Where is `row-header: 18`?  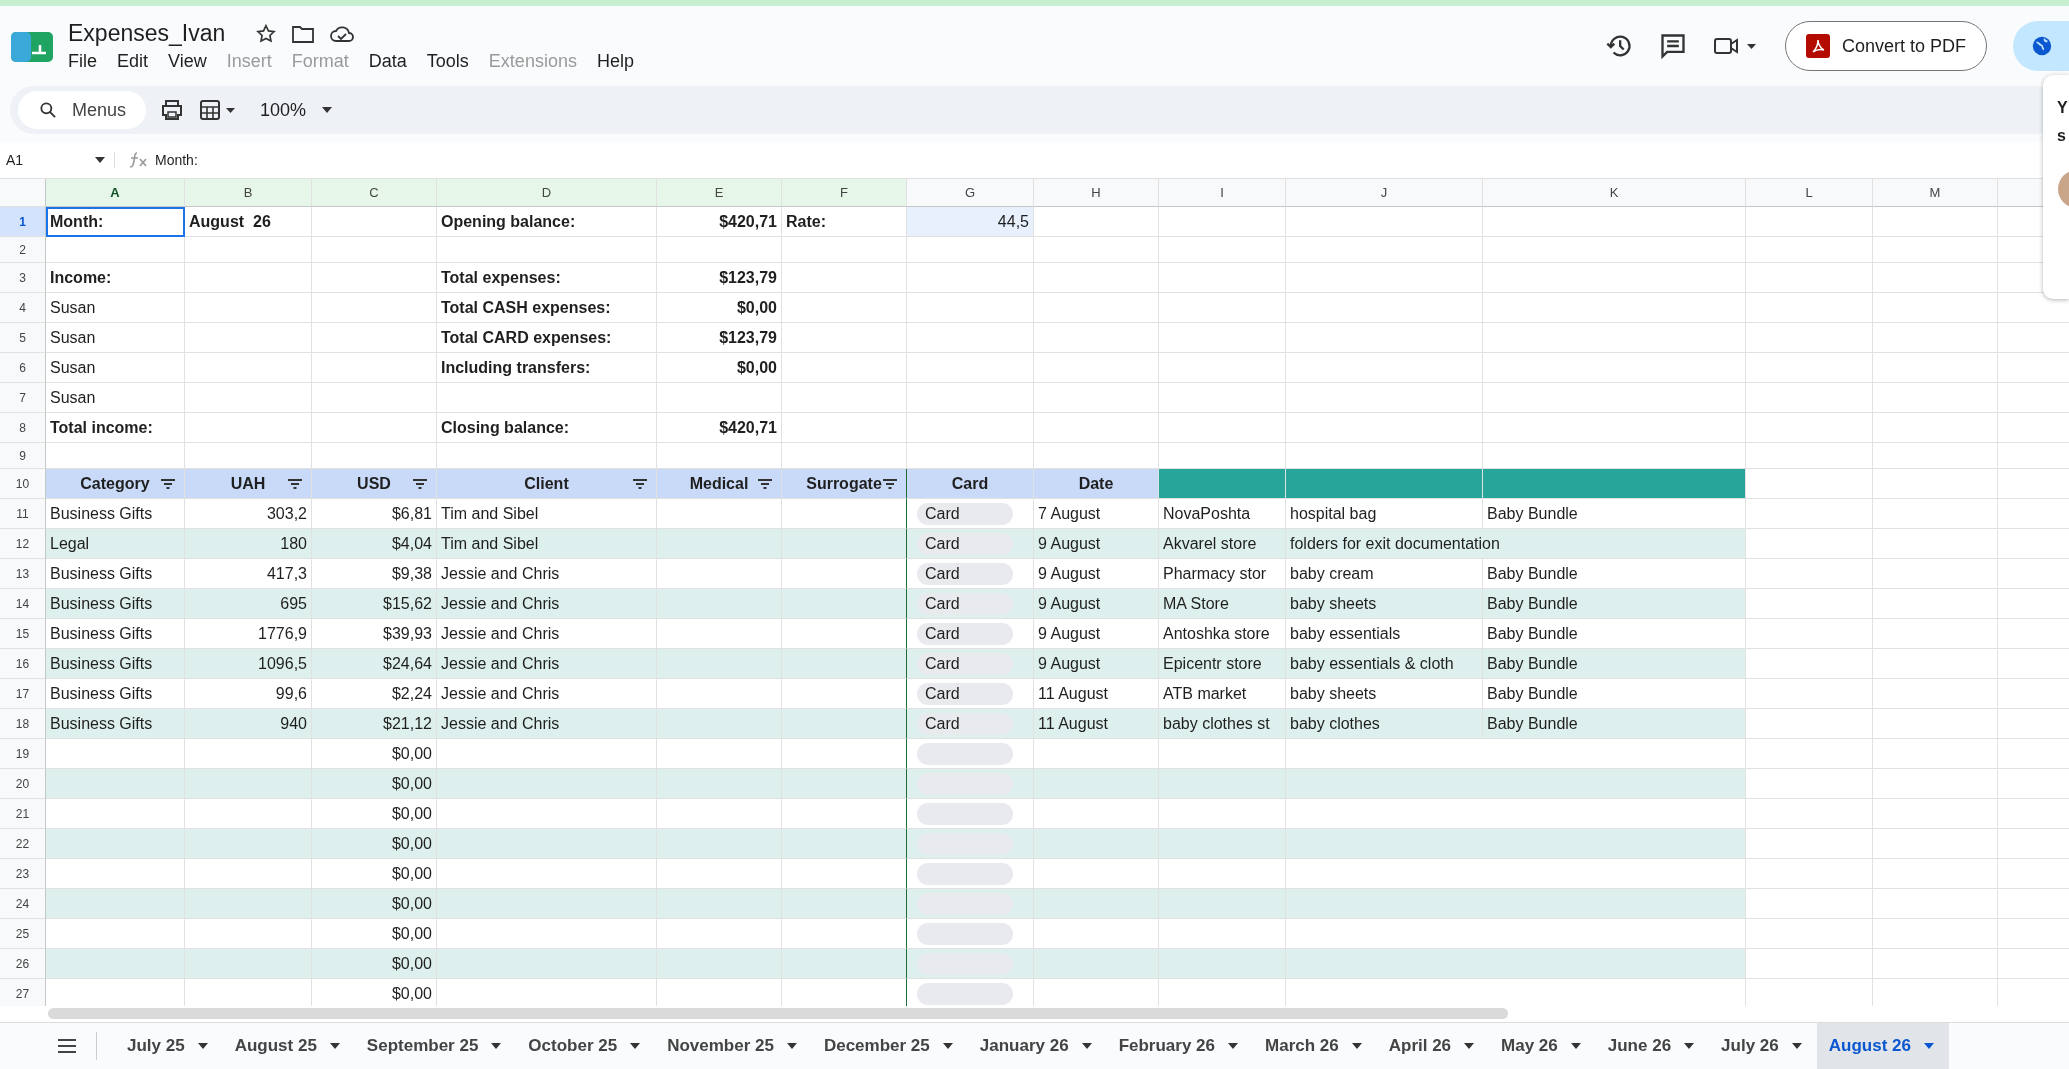 row-header: 18 is located at coordinates (23, 724).